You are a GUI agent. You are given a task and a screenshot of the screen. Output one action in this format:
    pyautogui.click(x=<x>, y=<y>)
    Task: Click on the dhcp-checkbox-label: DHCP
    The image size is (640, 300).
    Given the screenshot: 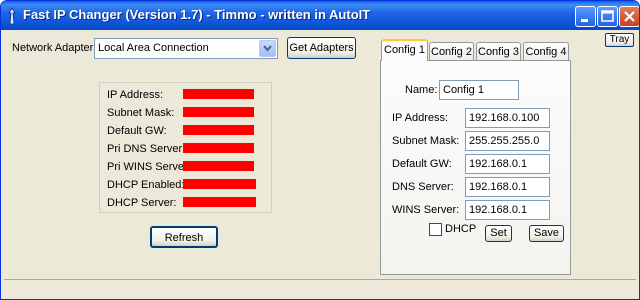 What is the action you would take?
    pyautogui.click(x=460, y=229)
    